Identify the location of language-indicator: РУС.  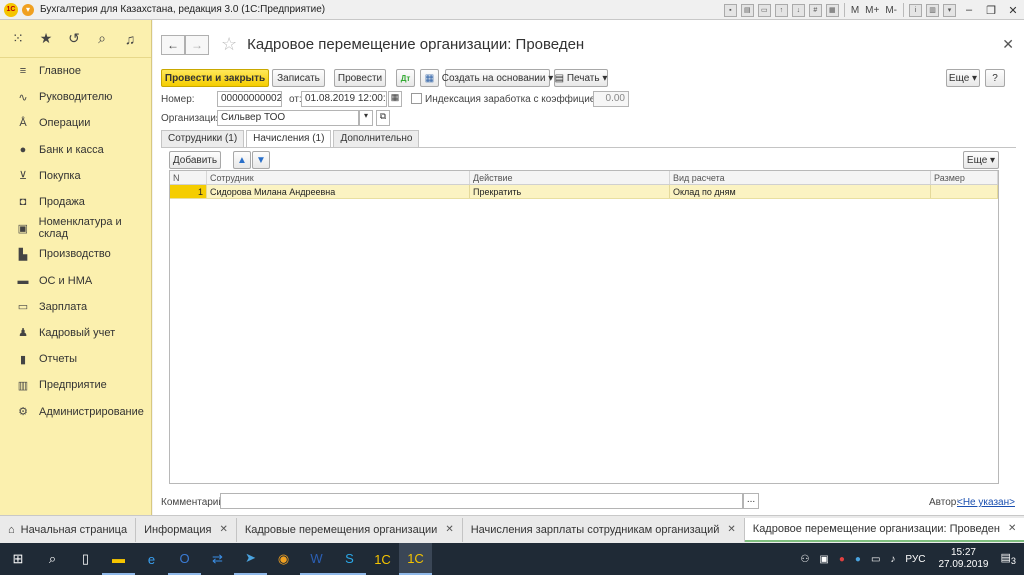
(915, 559).